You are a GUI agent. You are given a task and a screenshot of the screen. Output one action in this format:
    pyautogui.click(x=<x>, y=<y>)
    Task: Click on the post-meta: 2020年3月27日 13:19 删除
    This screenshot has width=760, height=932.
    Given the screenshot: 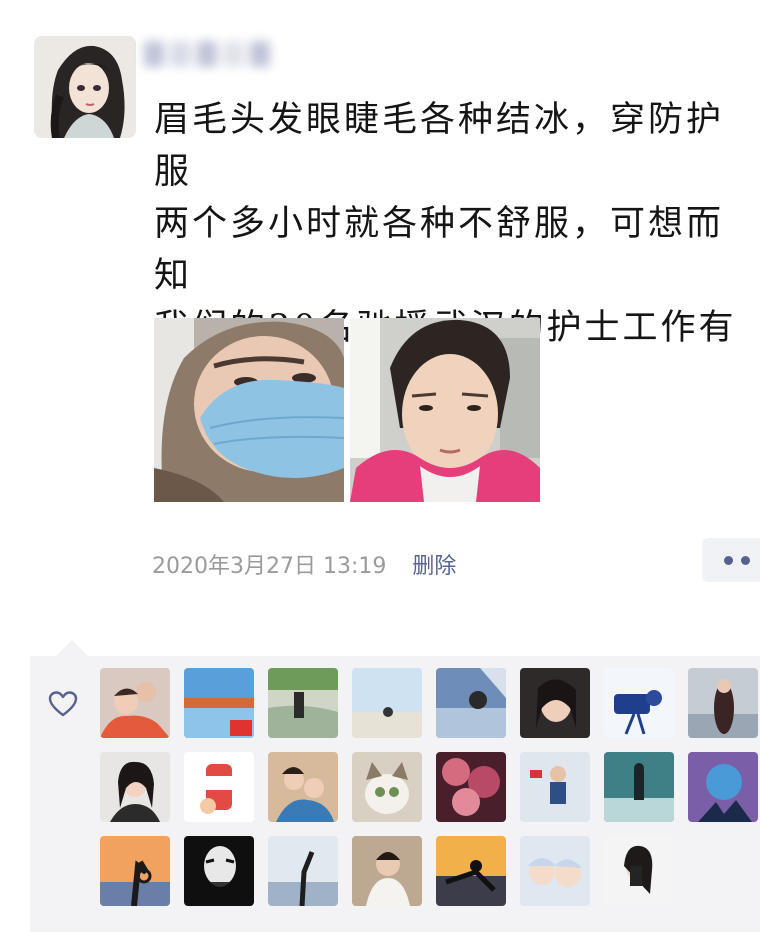 What is the action you would take?
    pyautogui.click(x=304, y=564)
    